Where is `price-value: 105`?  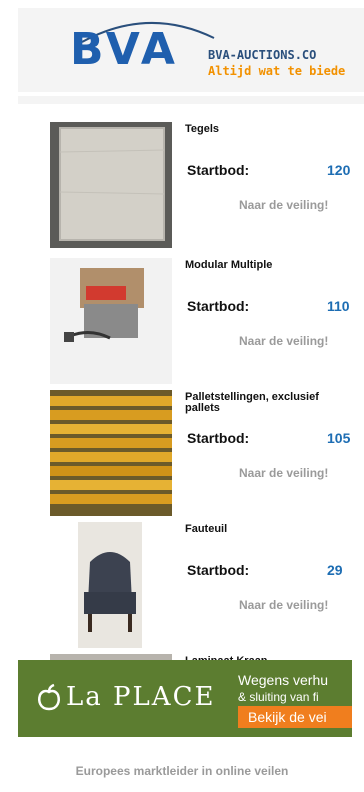
price-value: 105 is located at coordinates (339, 438).